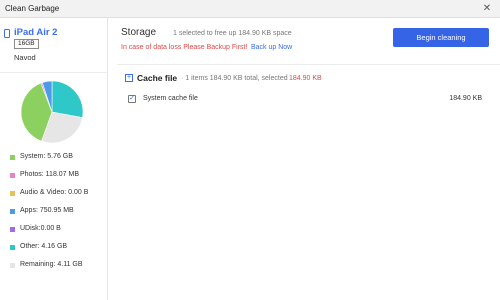  Describe the element at coordinates (26, 44) in the screenshot. I see `capacity-badge: 16GB` at that location.